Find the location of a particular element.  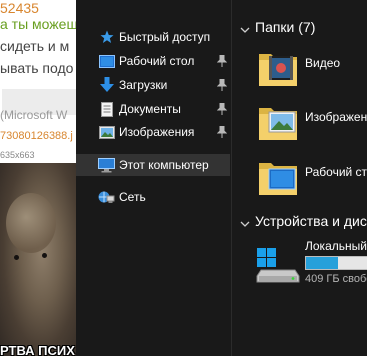

nav-item-quick-access: Быстрый доступ is located at coordinates (153, 37).